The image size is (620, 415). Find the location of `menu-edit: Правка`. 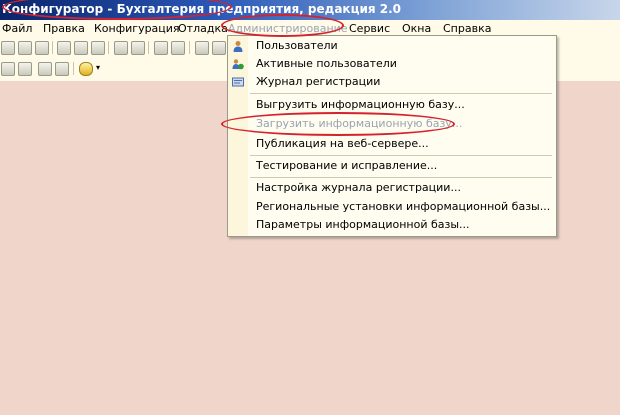

menu-edit: Правка is located at coordinates (64, 28).